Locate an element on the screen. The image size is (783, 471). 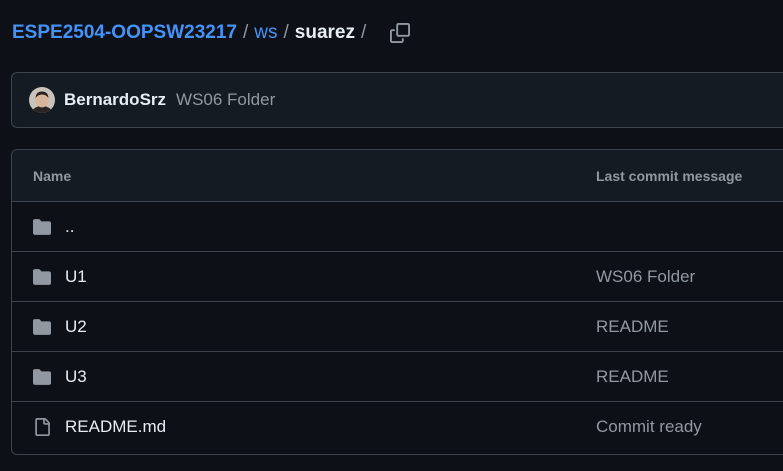
row-commit-message: WS06 Folder is located at coordinates (645, 277).